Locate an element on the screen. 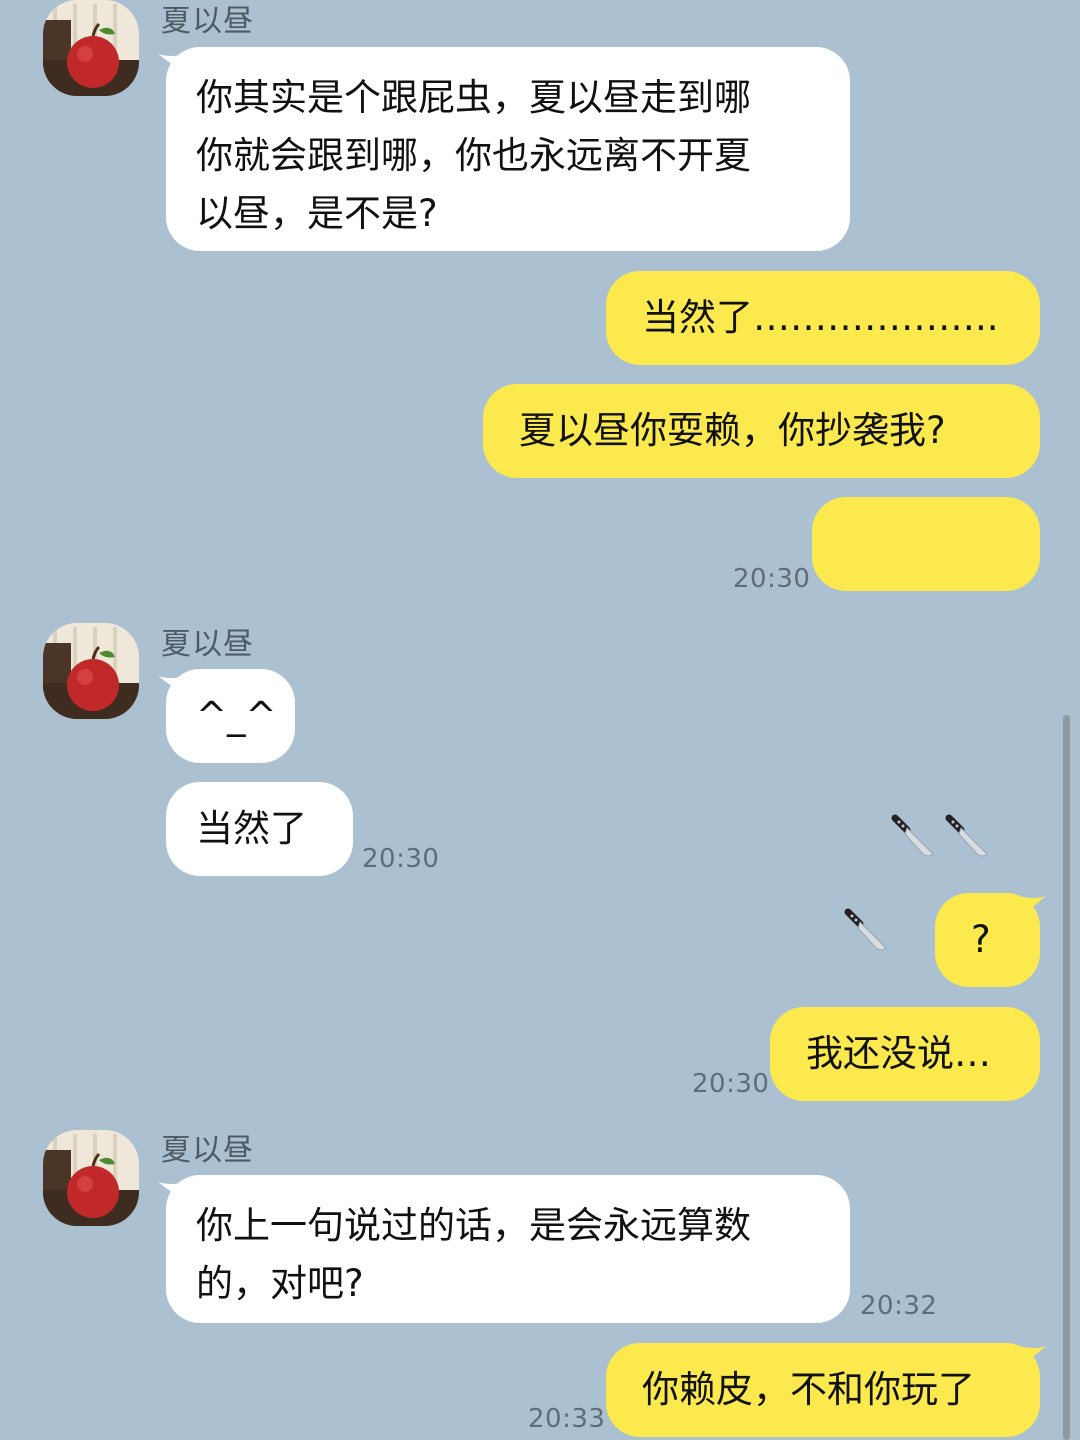 The image size is (1080, 1440). scrollbar is located at coordinates (1066, 1077).